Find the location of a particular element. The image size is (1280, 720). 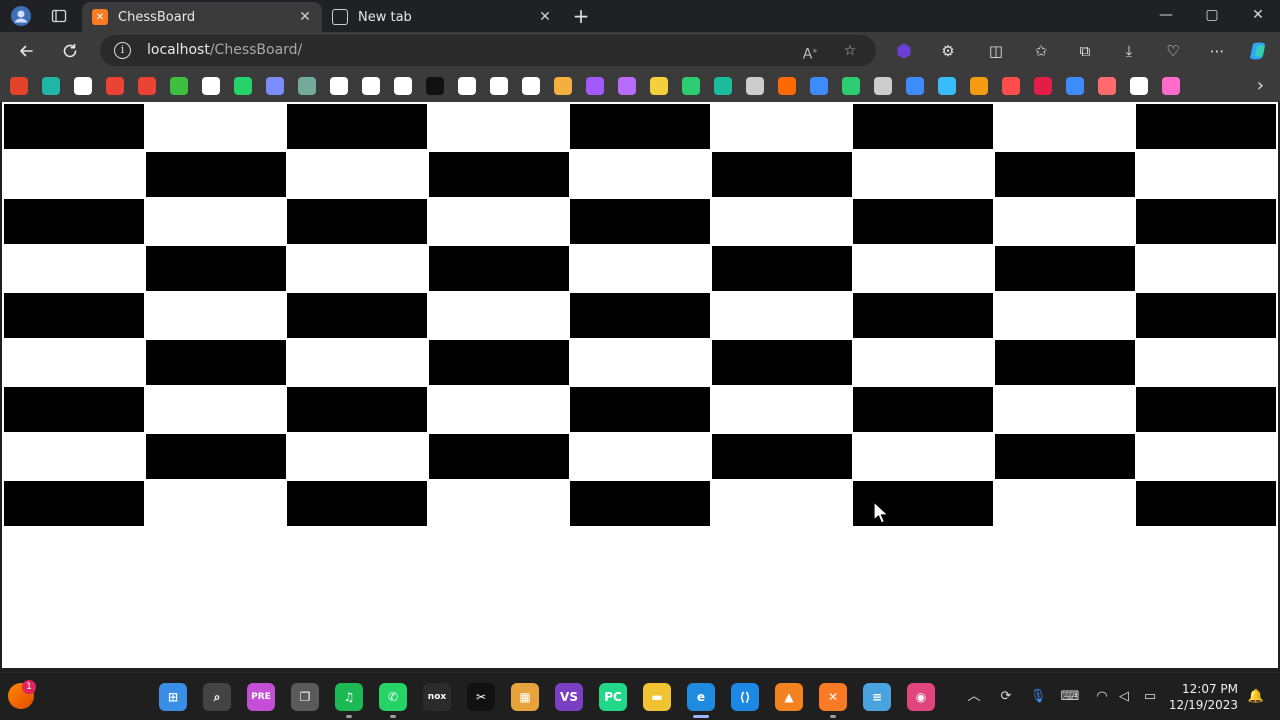

visual-studio-icon: VS is located at coordinates (569, 697).